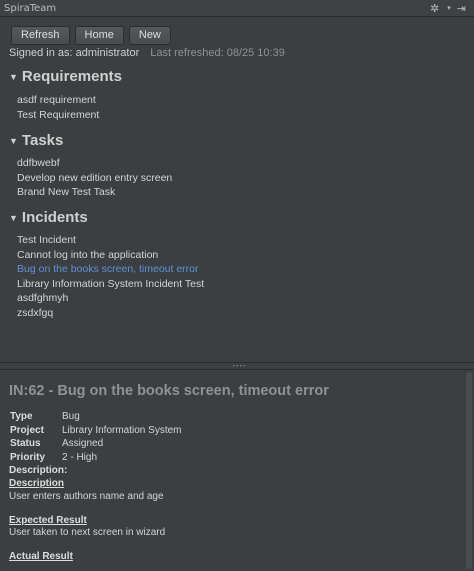 This screenshot has width=474, height=571. I want to click on title-bar: SpiraTeam ✲ ▾ ⇥, so click(237, 8).